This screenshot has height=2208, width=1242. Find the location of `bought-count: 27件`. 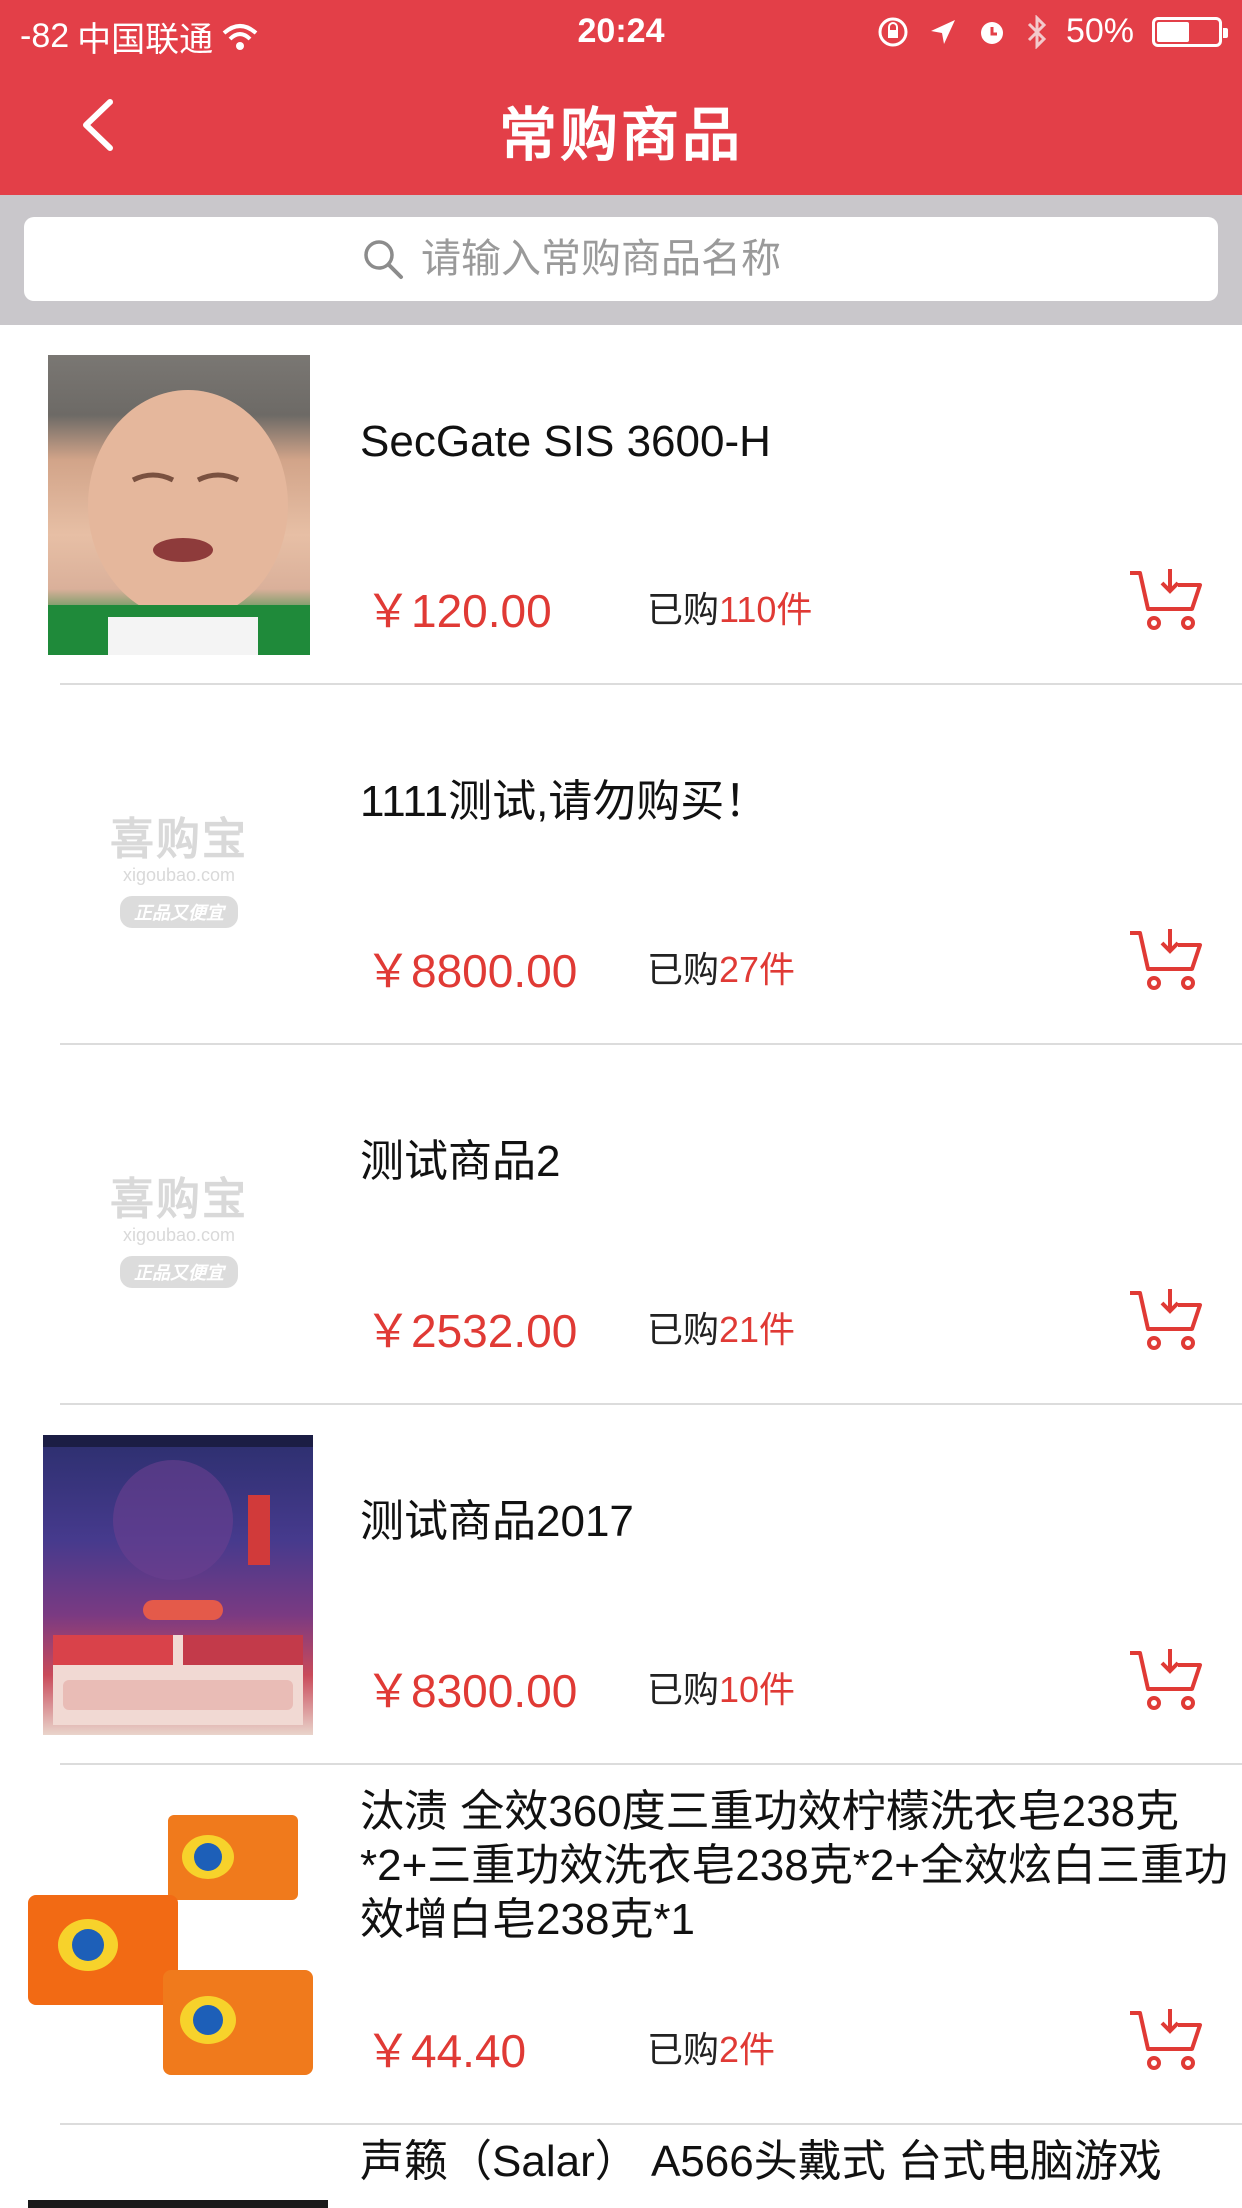

bought-count: 27件 is located at coordinates (757, 969).